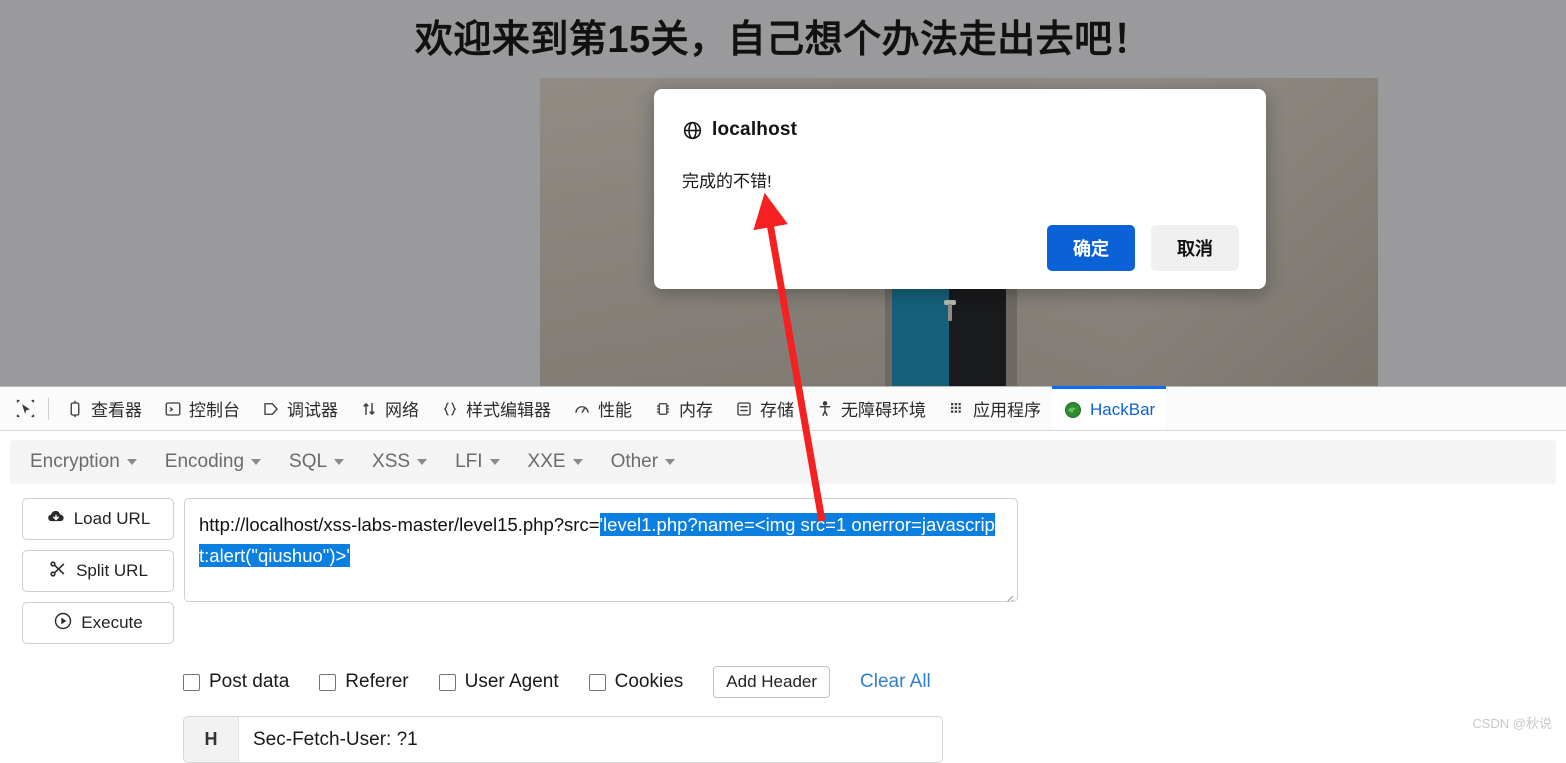 This screenshot has height=763, width=1566. I want to click on devtools-tab-style-editor: 样式编辑器, so click(496, 409).